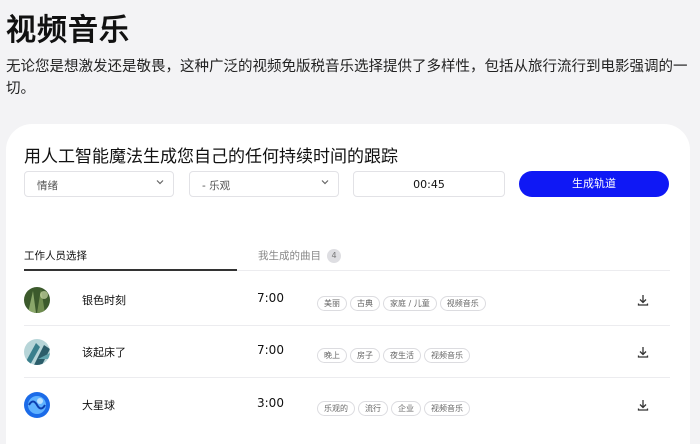 This screenshot has width=700, height=444. I want to click on tab-staff-picks: 工作人员选择, so click(55, 255).